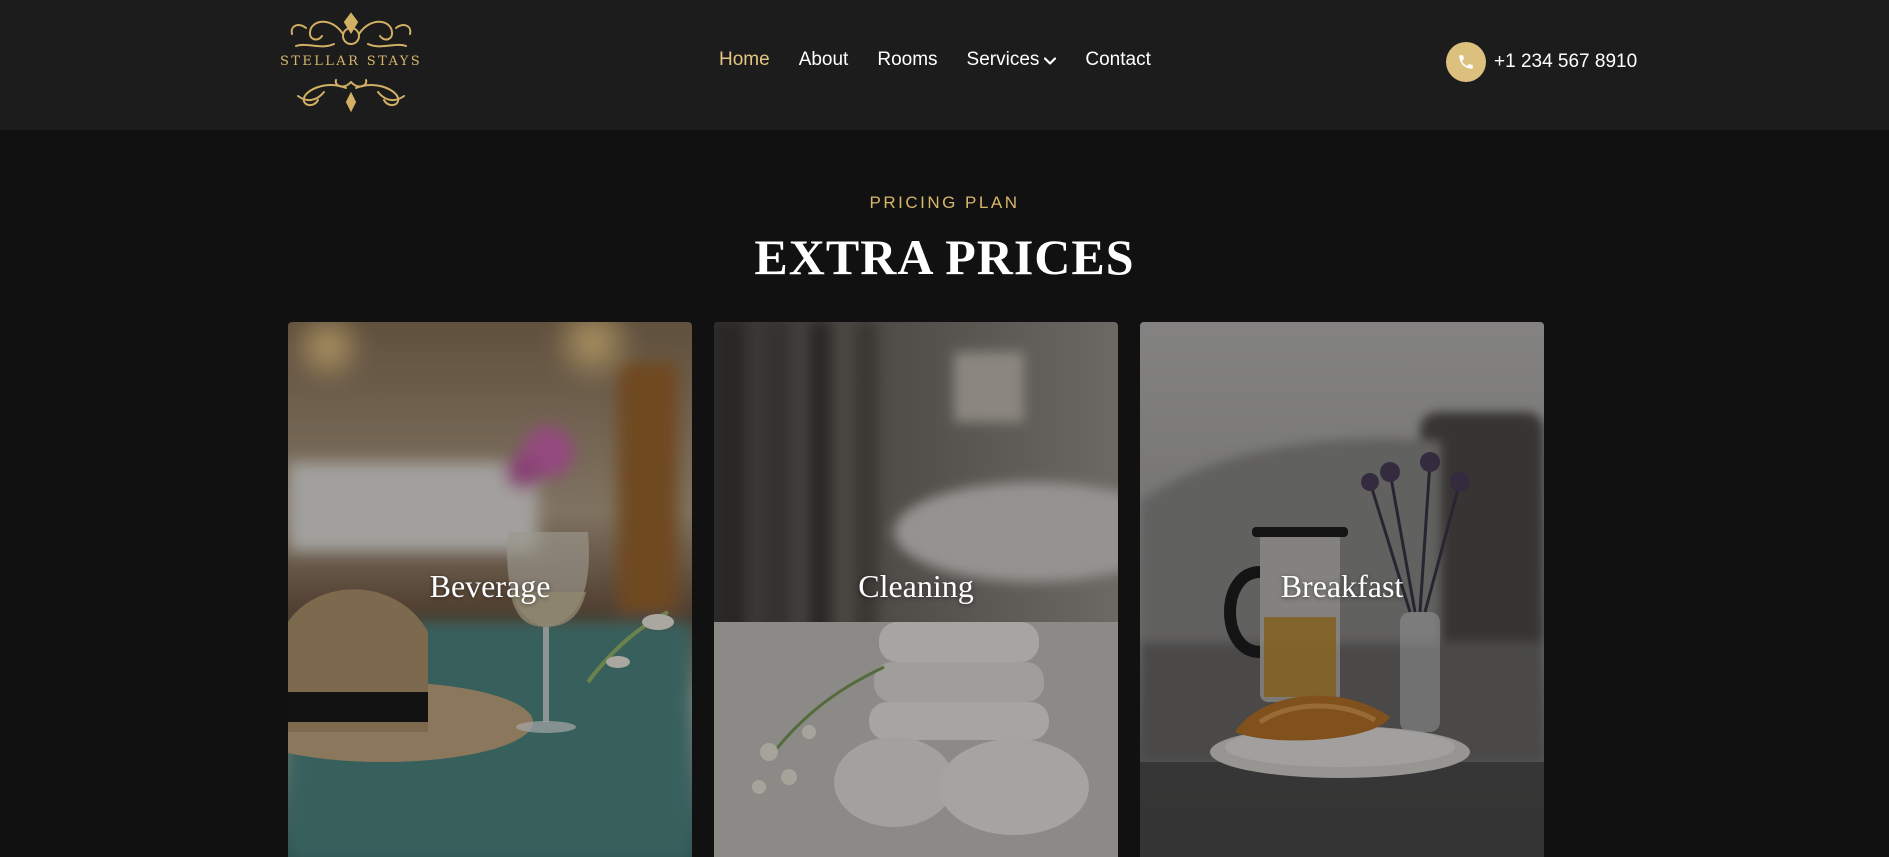 The width and height of the screenshot is (1889, 857). I want to click on nav-rooms-label: Rooms, so click(907, 59).